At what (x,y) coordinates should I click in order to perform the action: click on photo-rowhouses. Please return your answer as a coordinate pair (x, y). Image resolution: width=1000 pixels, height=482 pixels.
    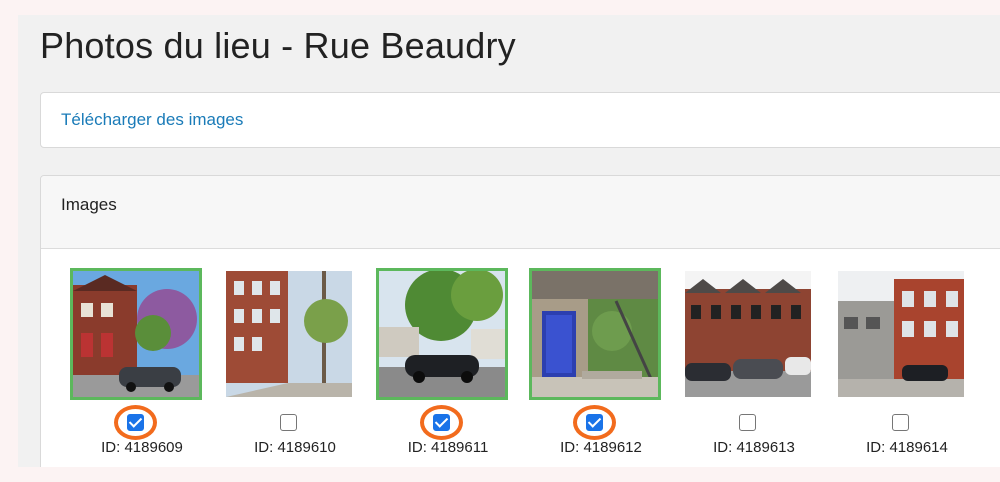
    Looking at the image, I should click on (748, 334).